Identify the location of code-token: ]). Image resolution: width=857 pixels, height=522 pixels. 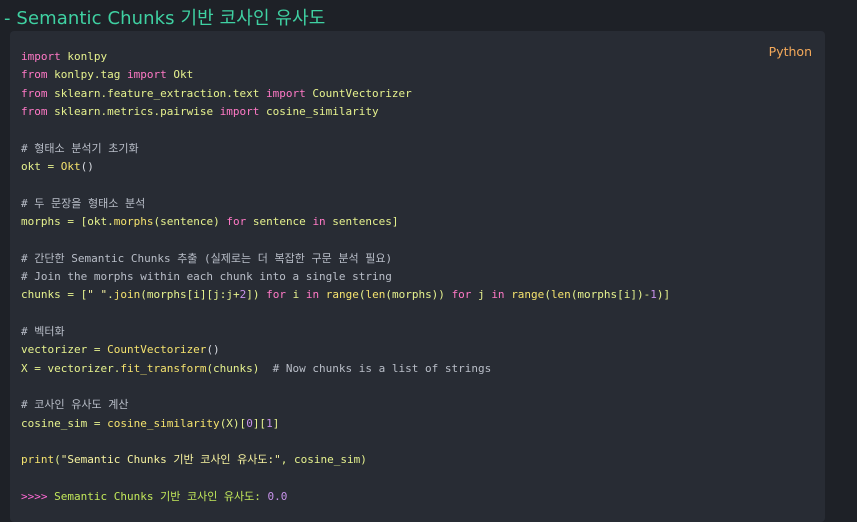
(256, 295).